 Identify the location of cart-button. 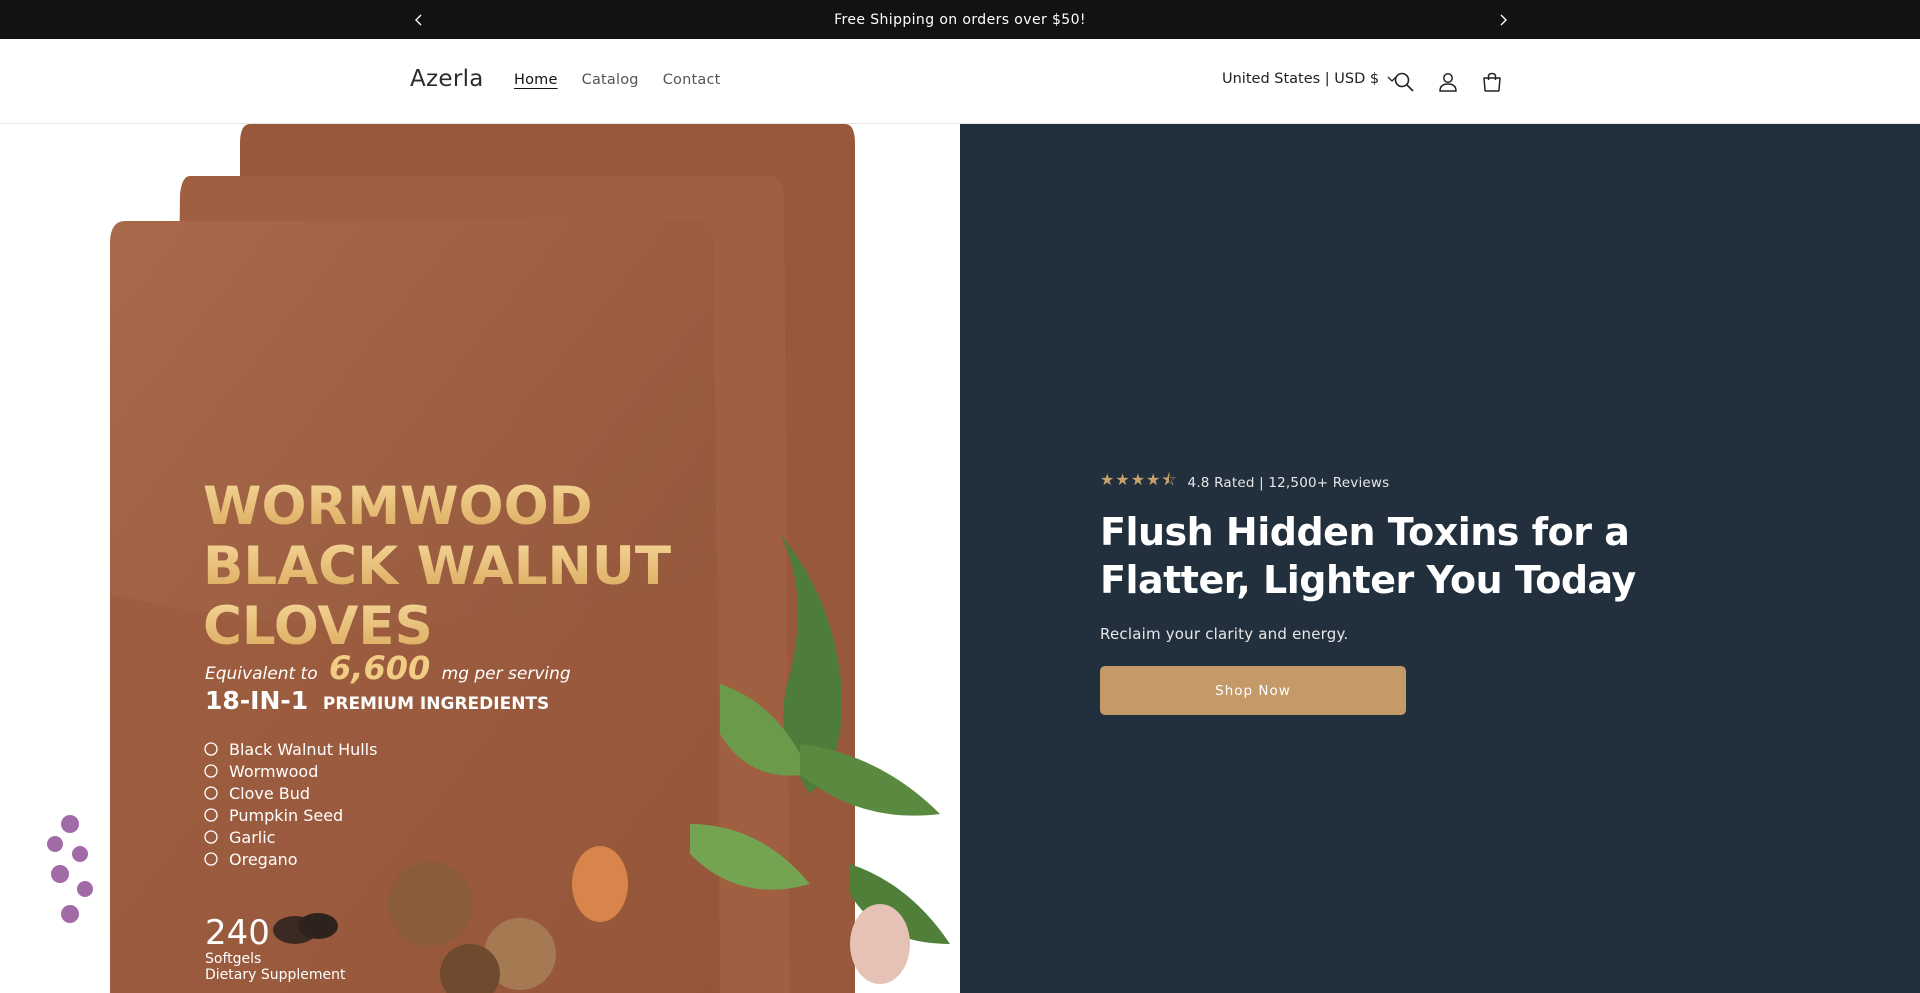
(1492, 82).